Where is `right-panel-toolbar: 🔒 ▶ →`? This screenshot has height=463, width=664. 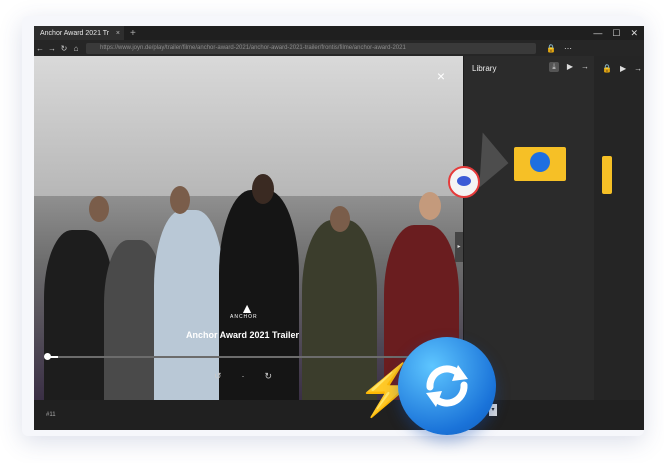 right-panel-toolbar: 🔒 ▶ → is located at coordinates (622, 68).